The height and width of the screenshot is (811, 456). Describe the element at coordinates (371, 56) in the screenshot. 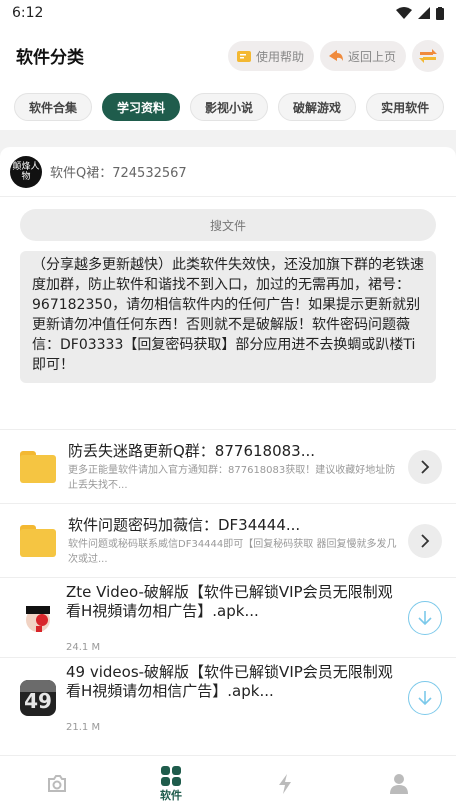

I see `back-label: 返回上页` at that location.